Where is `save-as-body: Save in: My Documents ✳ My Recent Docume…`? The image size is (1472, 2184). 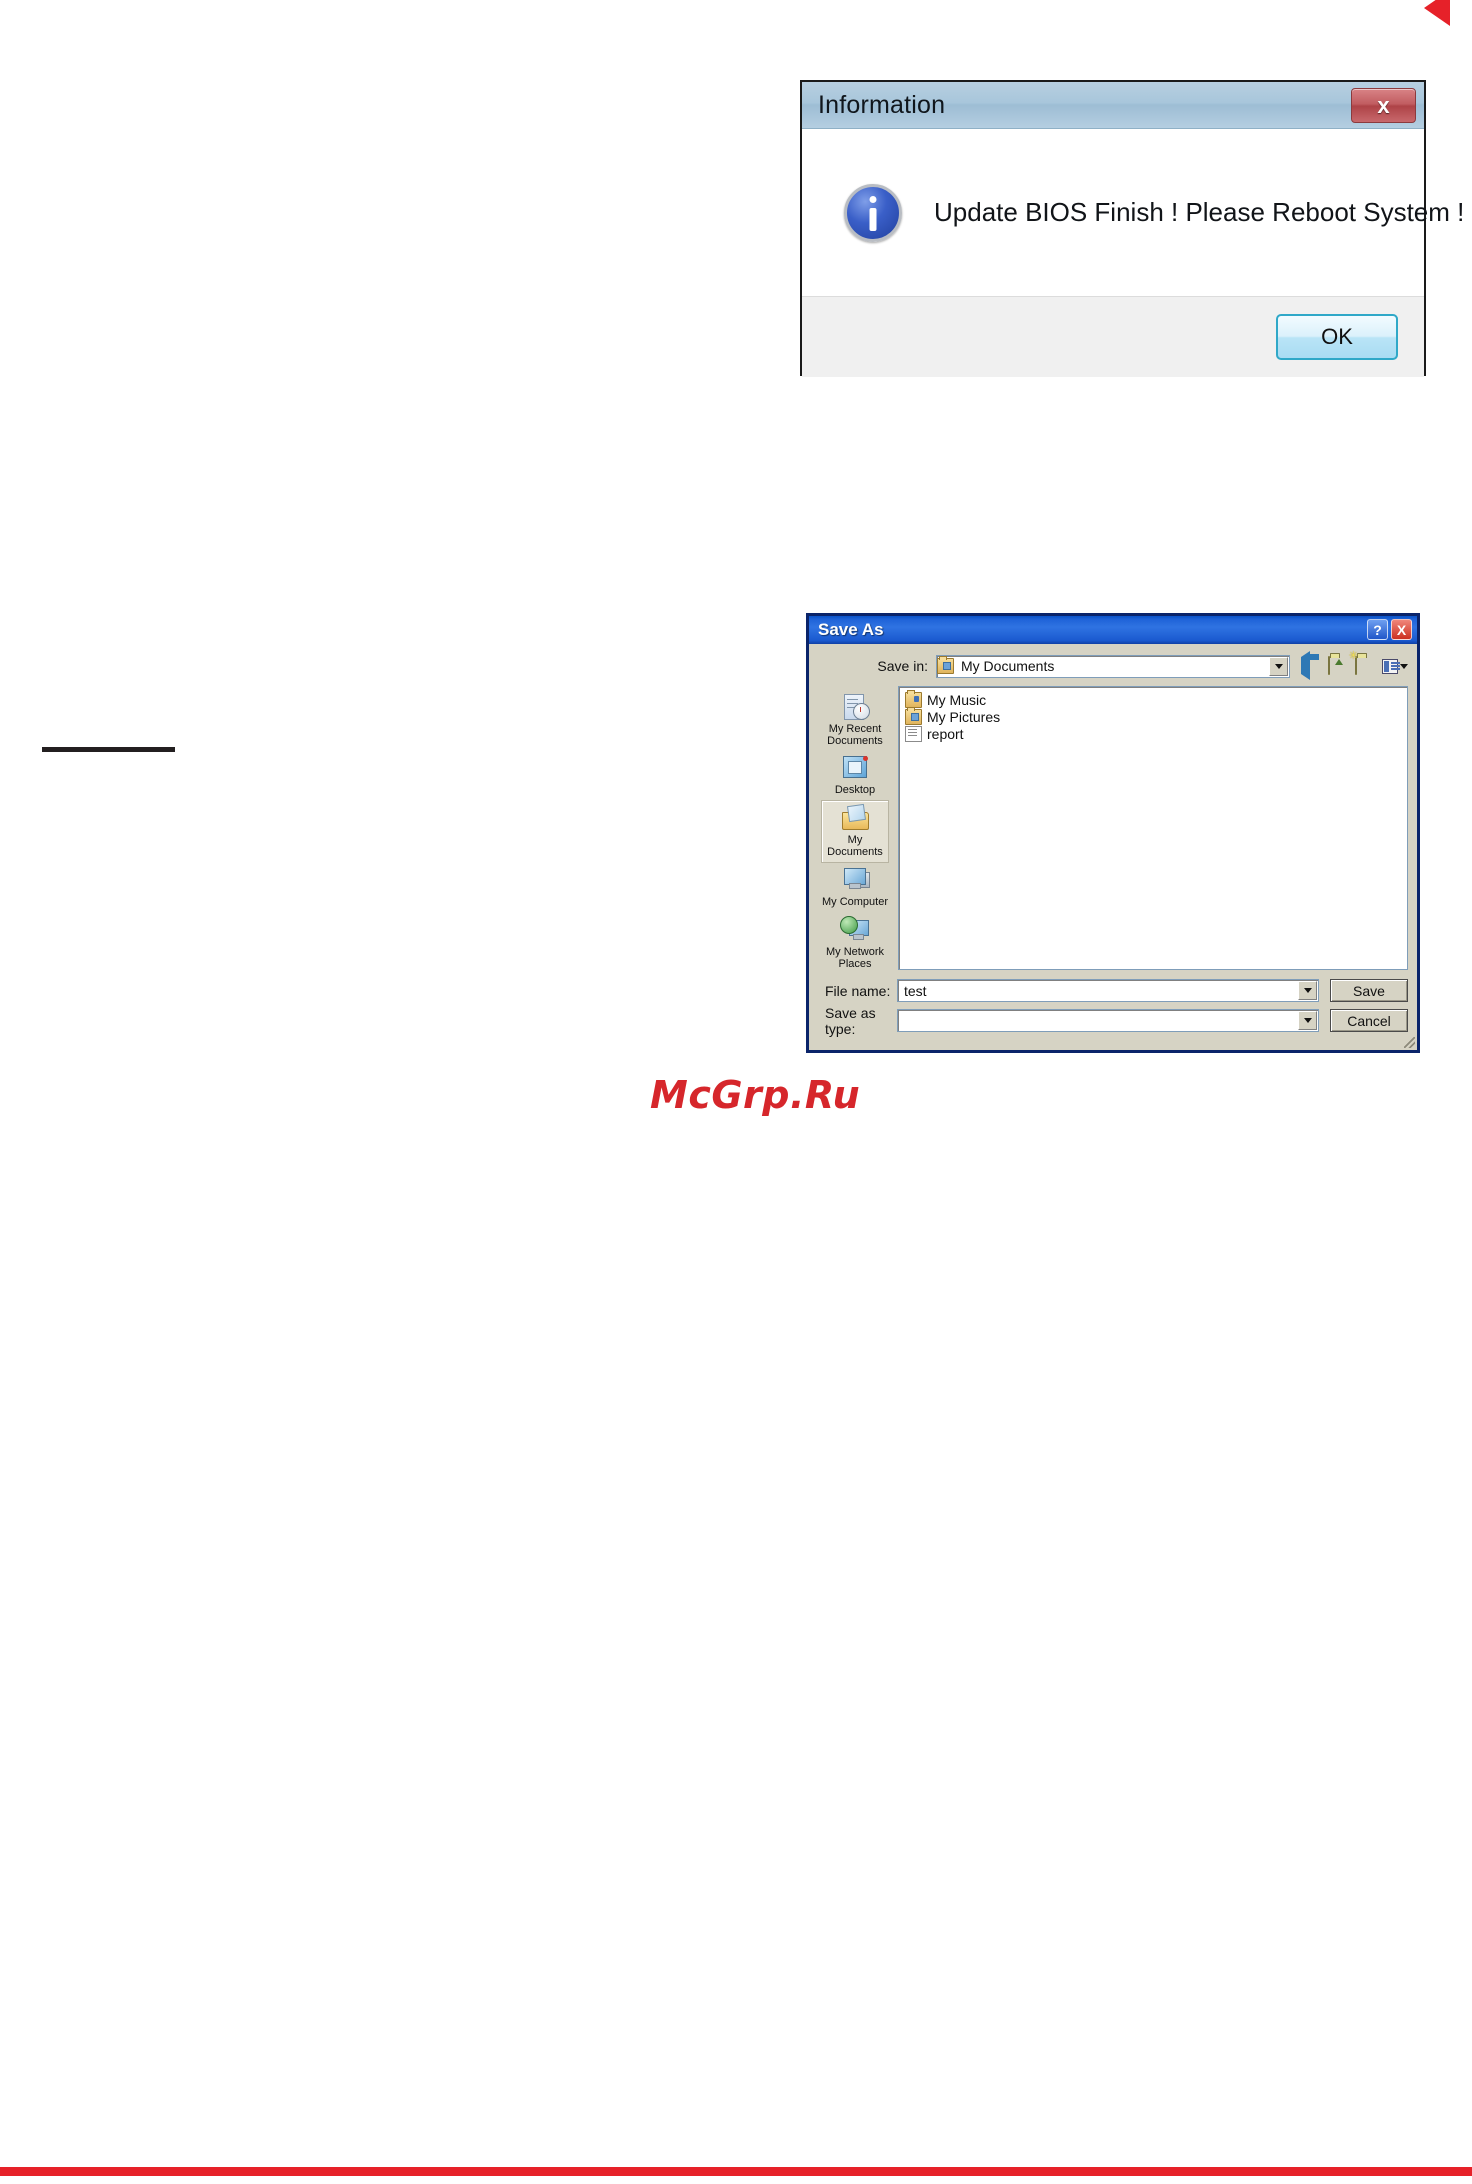
save-as-body: Save in: My Documents ✳ My Recent Docume… is located at coordinates (1113, 847).